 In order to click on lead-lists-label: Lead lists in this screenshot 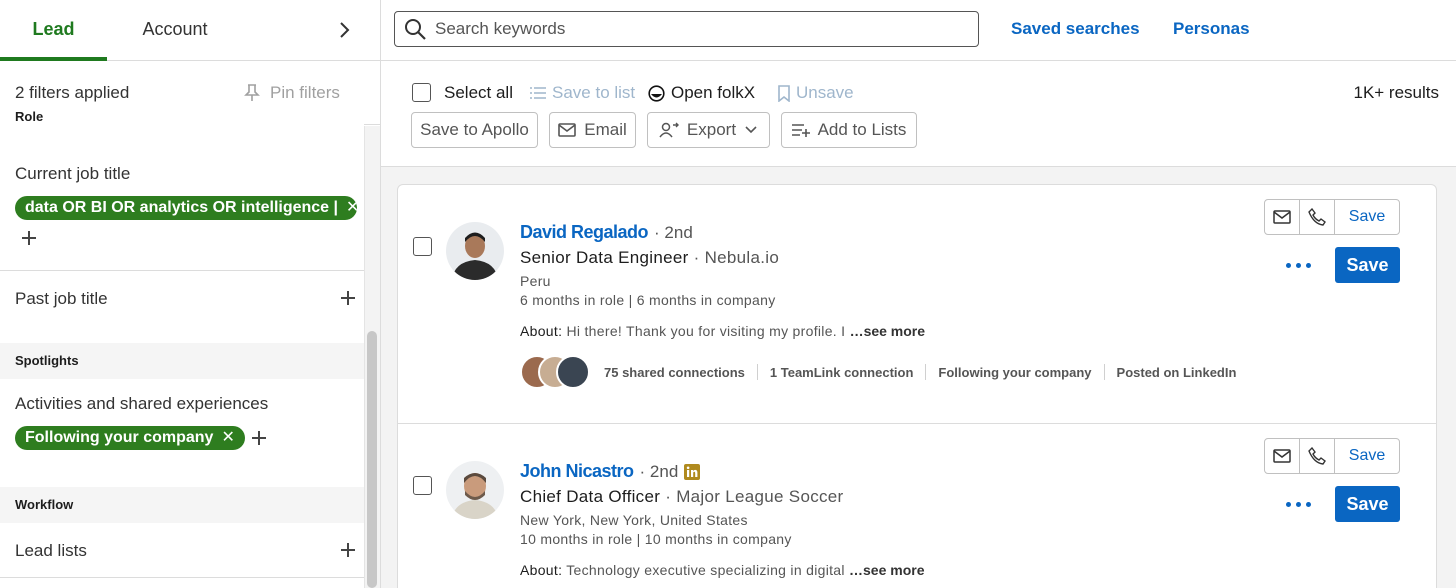, I will do `click(51, 551)`.